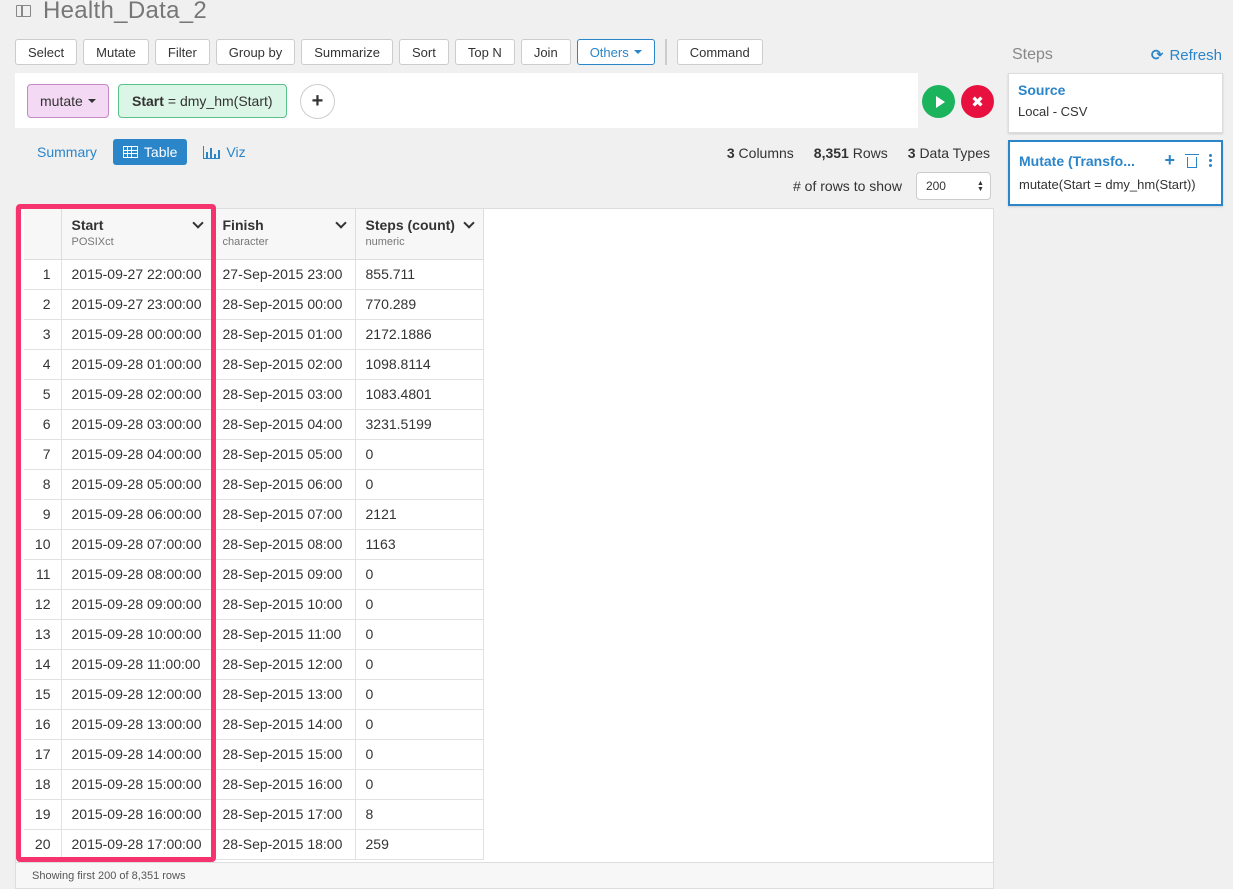 Image resolution: width=1233 pixels, height=889 pixels. I want to click on row-number-cell: 7, so click(43, 454).